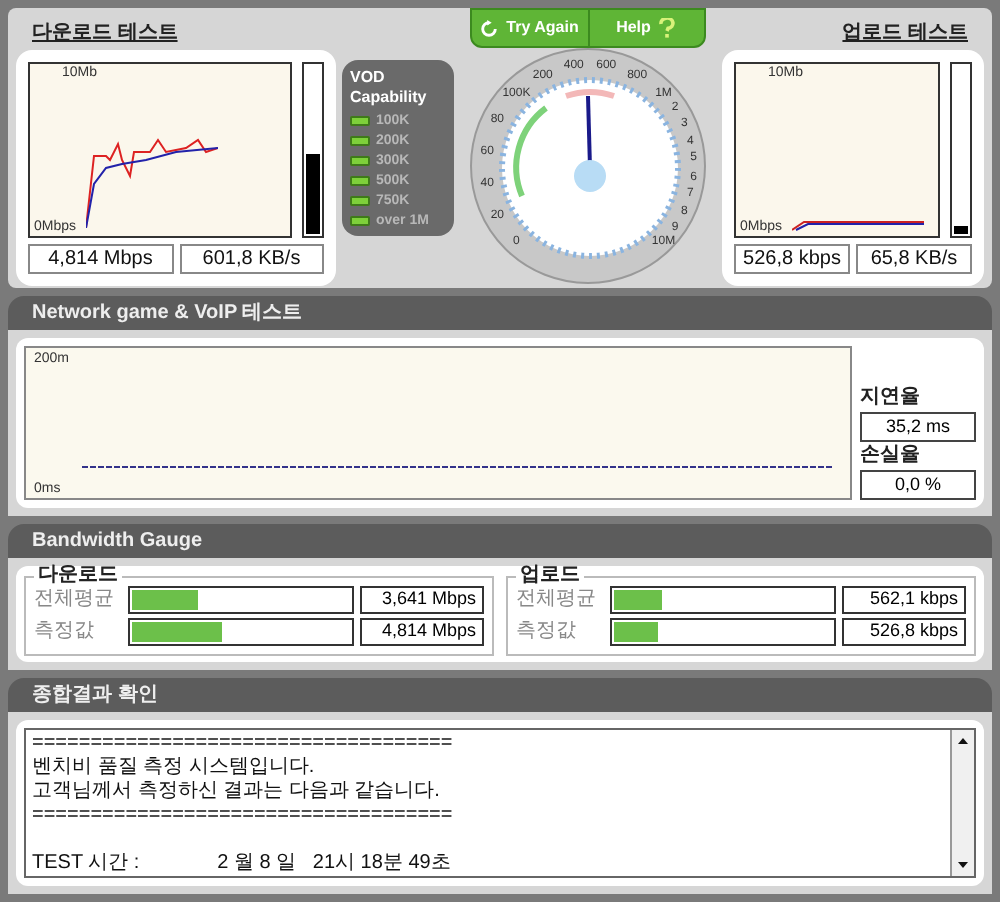 This screenshot has width=1000, height=902. What do you see at coordinates (389, 88) in the screenshot?
I see `vod-title: VOD Capability` at bounding box center [389, 88].